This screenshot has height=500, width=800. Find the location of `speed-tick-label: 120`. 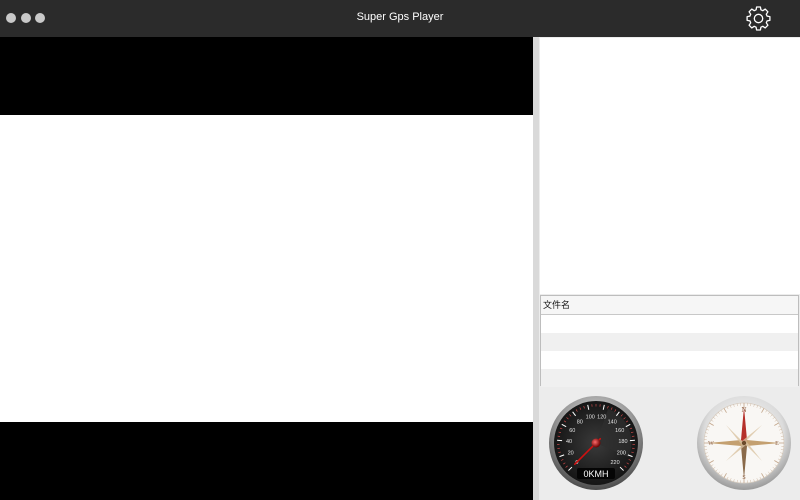

speed-tick-label: 120 is located at coordinates (601, 418).